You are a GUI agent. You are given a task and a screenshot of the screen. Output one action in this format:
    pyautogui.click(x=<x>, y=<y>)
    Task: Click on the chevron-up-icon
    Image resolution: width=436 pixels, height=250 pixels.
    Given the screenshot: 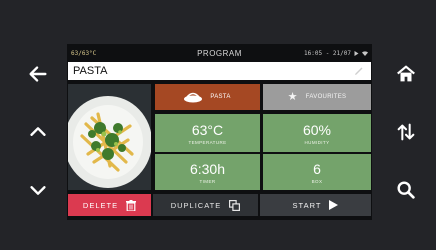 What is the action you would take?
    pyautogui.click(x=38, y=131)
    